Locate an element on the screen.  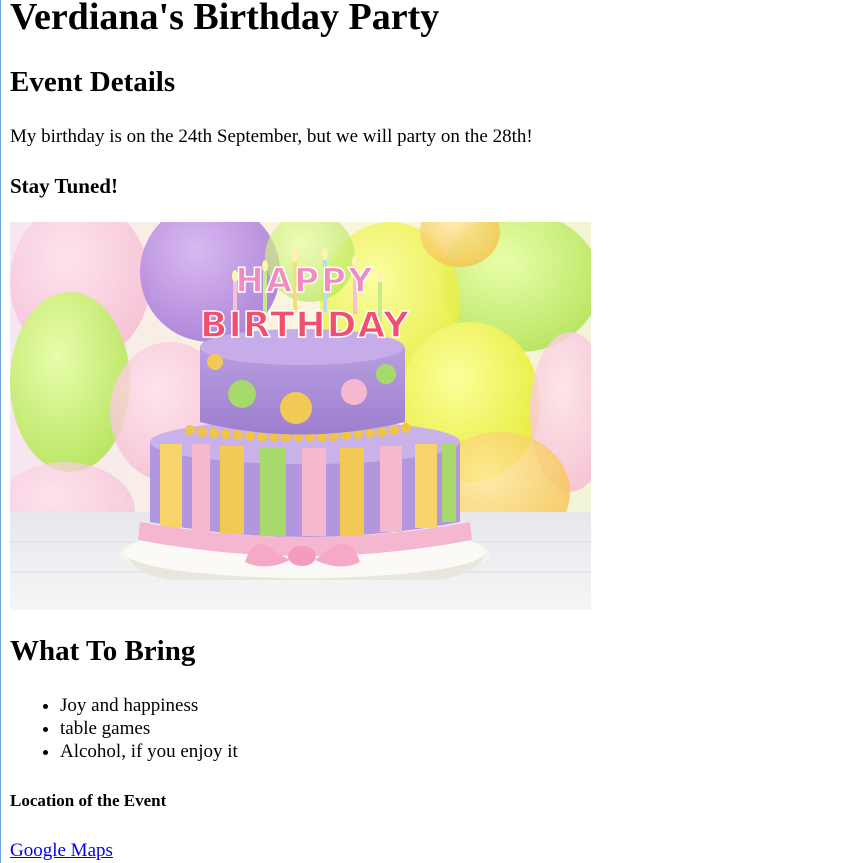
page-title: Verdiana's Birthday Party is located at coordinates (225, 19).